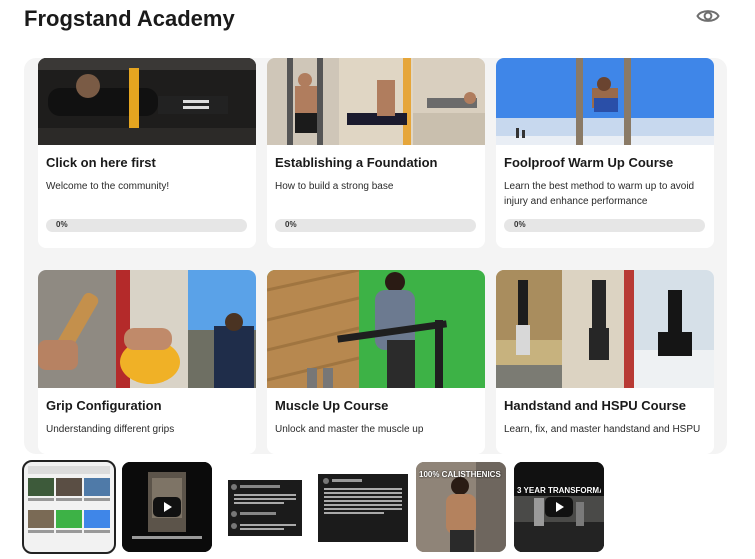 The height and width of the screenshot is (559, 755). Describe the element at coordinates (334, 186) in the screenshot. I see `course-description: How to build a strong base` at that location.